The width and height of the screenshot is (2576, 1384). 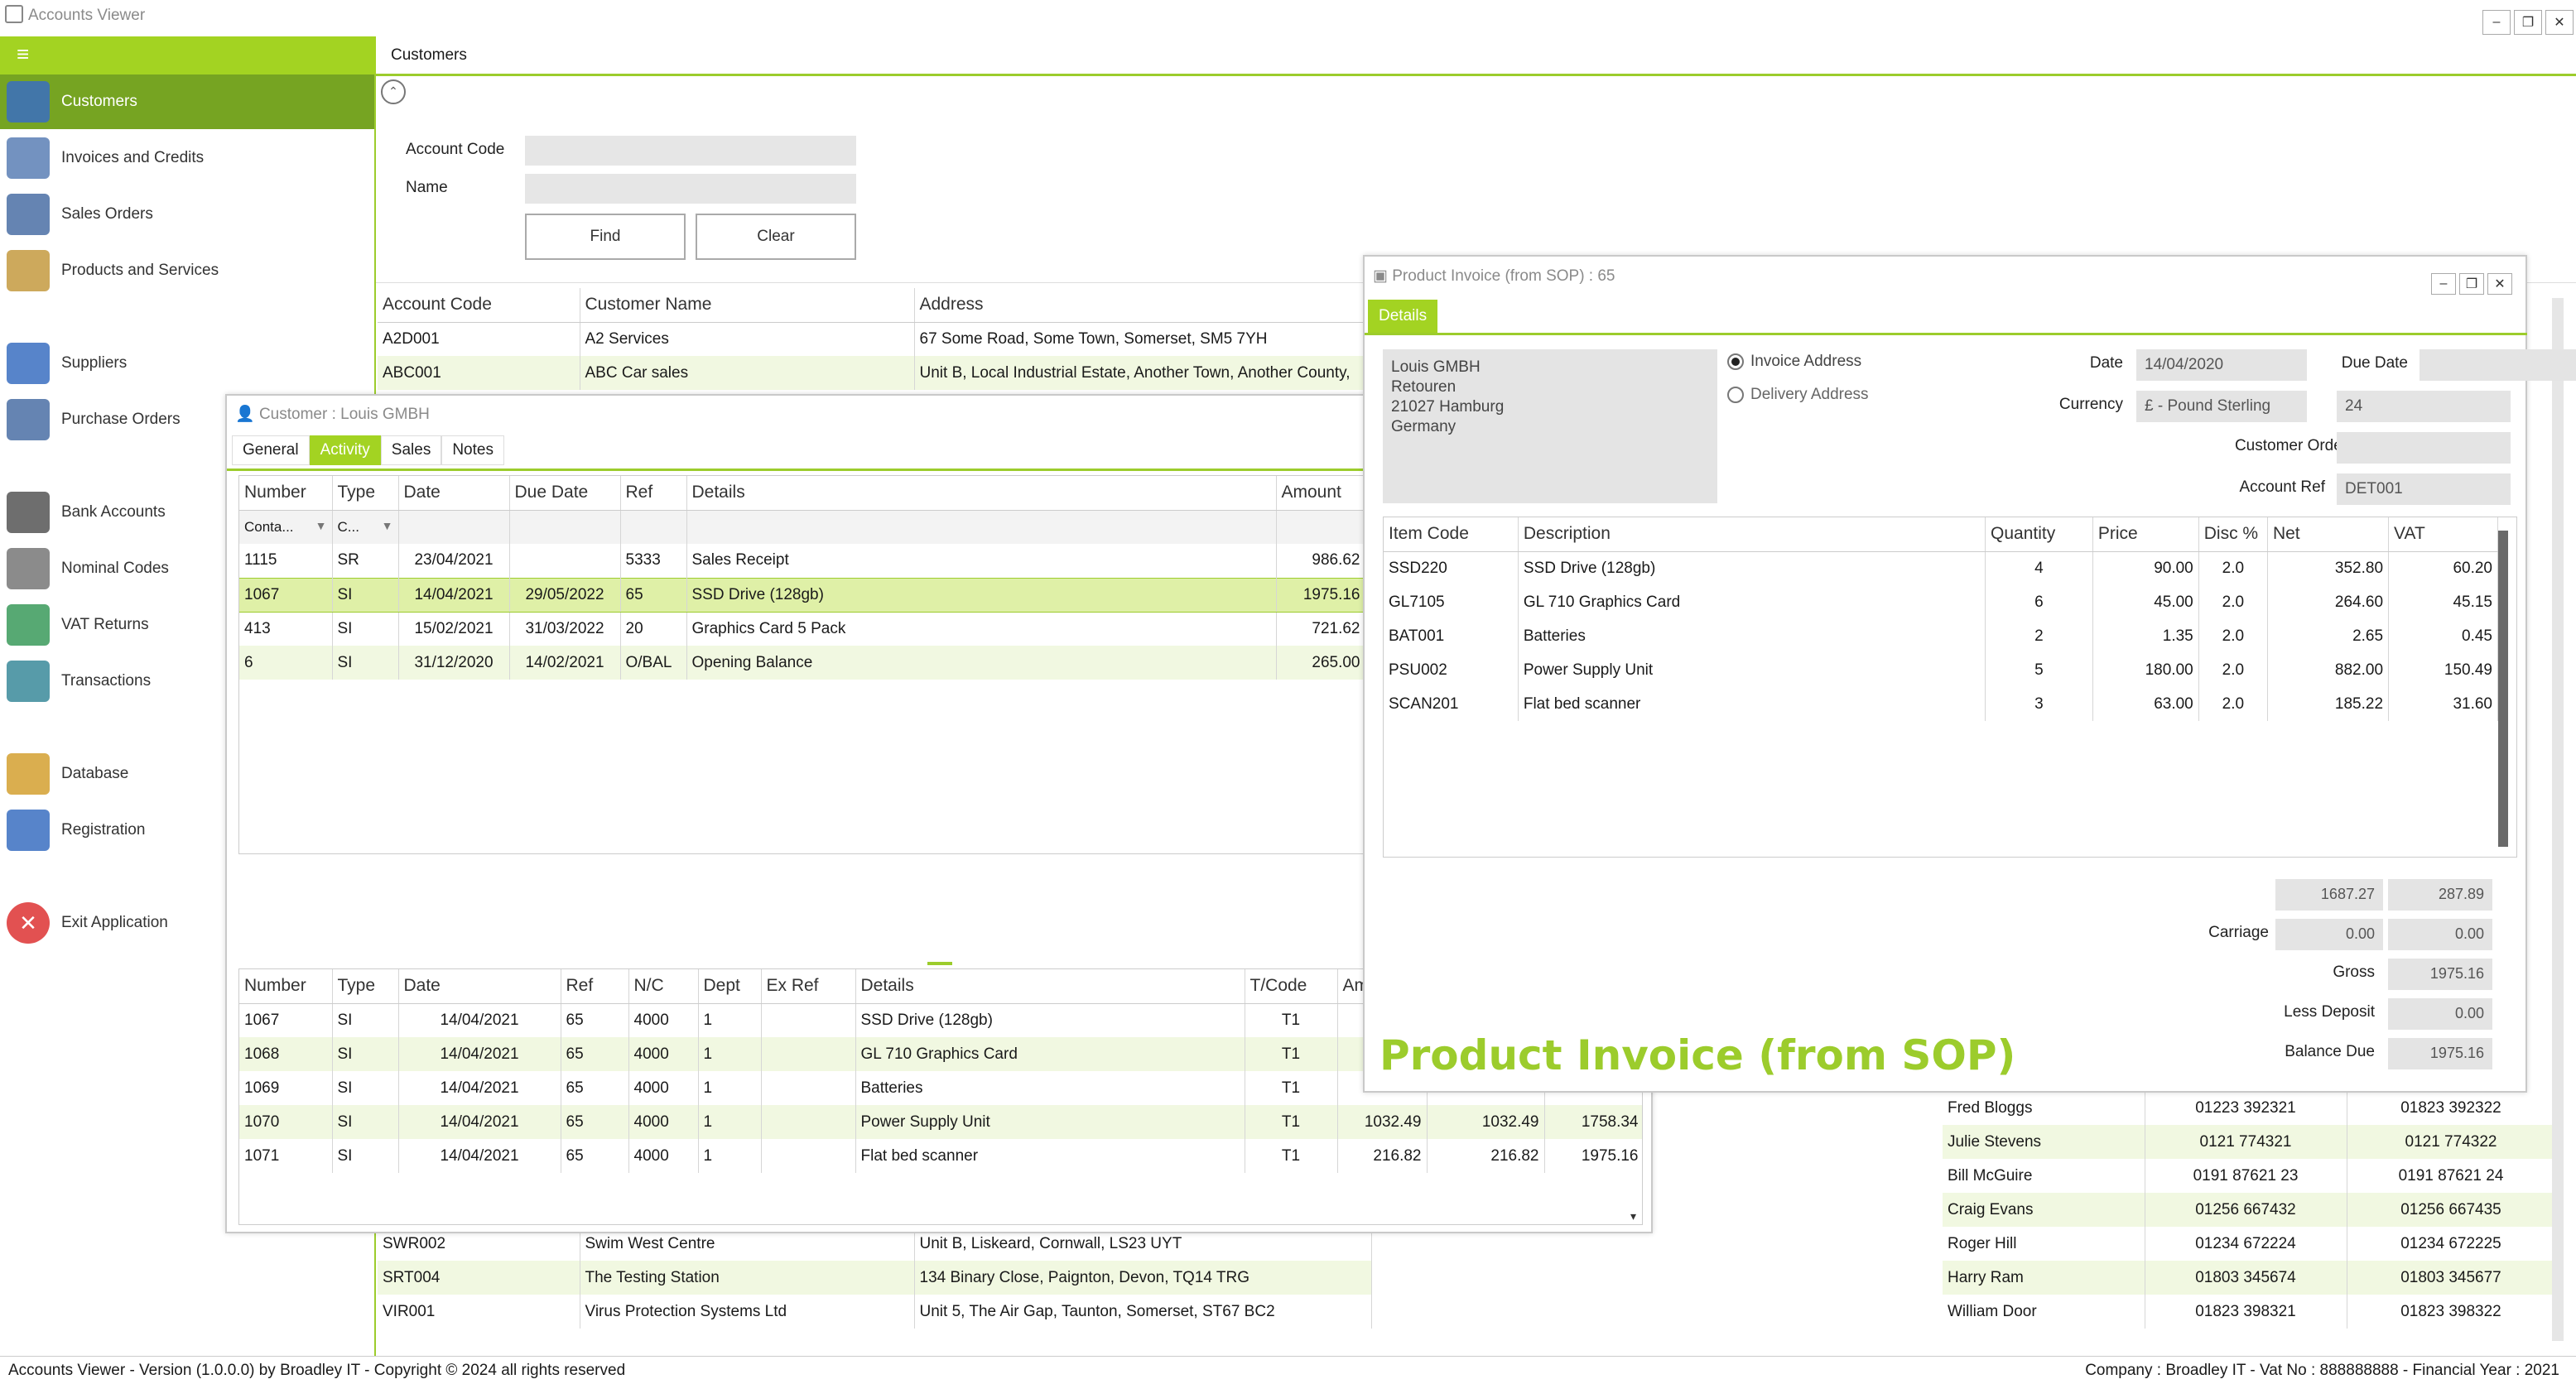 I want to click on name-input, so click(x=690, y=189).